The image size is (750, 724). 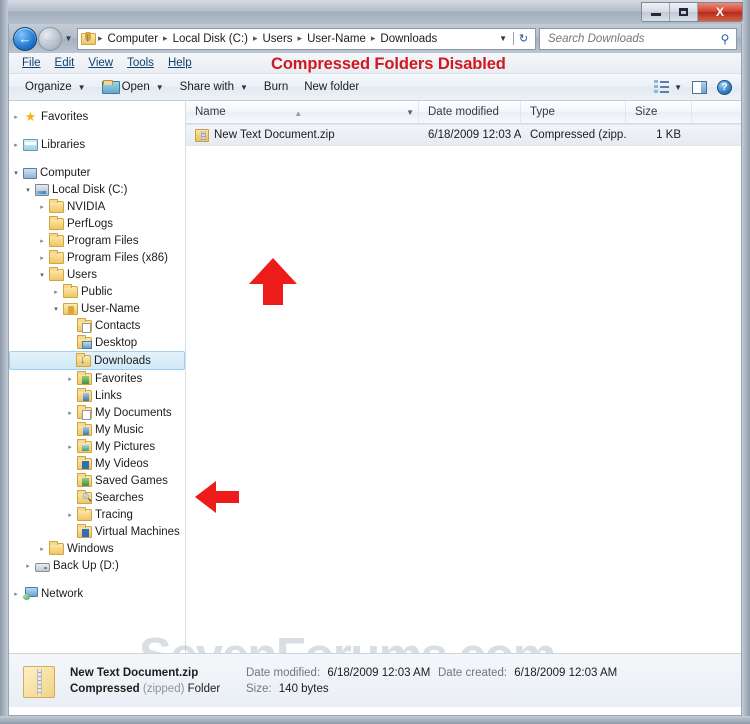 What do you see at coordinates (97, 274) in the screenshot?
I see `sidebar-item-users: ▾ Users` at bounding box center [97, 274].